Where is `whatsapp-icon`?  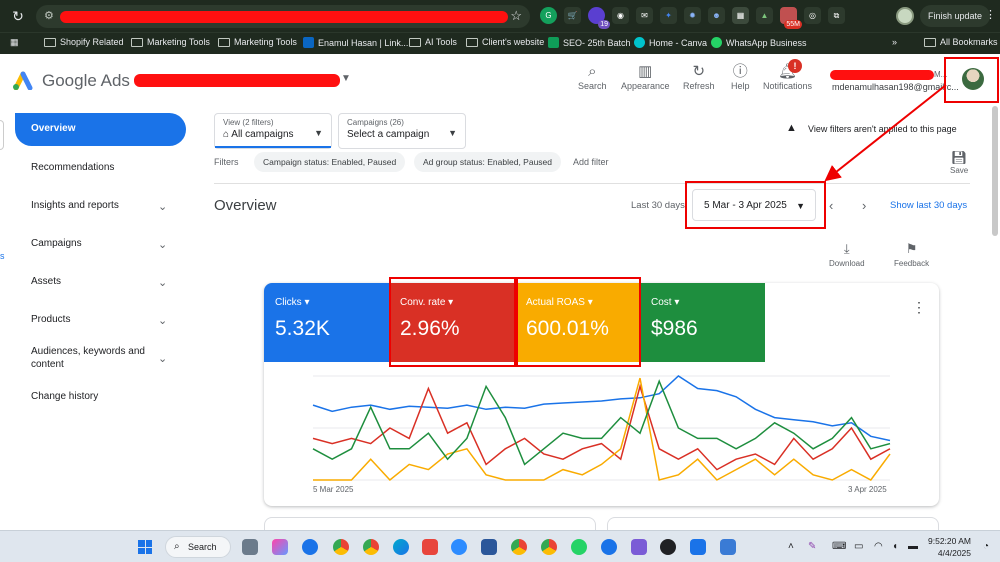
whatsapp-icon is located at coordinates (579, 547).